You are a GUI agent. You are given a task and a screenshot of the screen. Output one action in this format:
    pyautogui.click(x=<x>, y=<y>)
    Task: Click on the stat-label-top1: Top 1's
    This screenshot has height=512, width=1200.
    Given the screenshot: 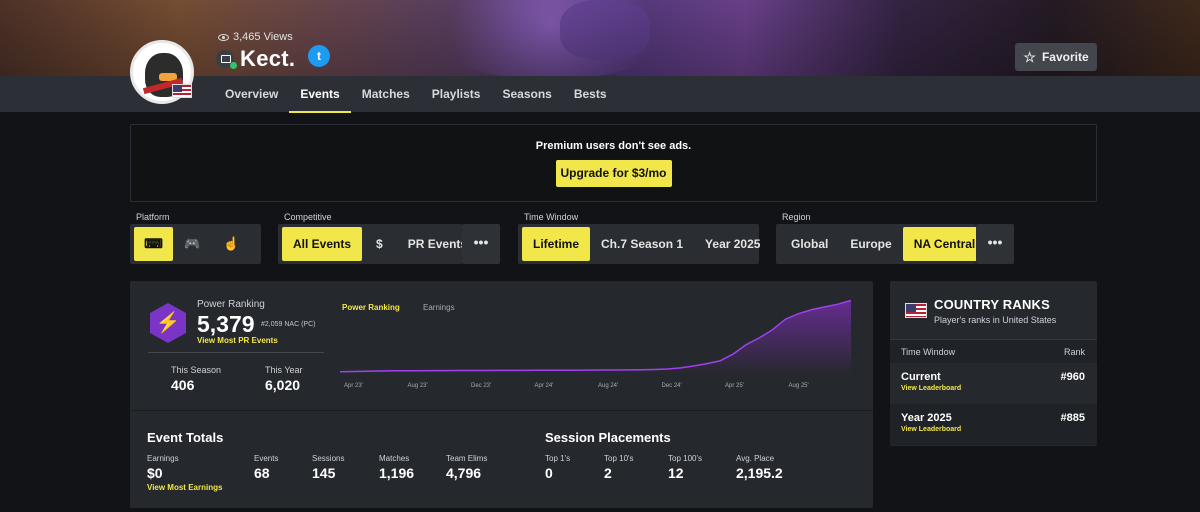 What is the action you would take?
    pyautogui.click(x=558, y=458)
    